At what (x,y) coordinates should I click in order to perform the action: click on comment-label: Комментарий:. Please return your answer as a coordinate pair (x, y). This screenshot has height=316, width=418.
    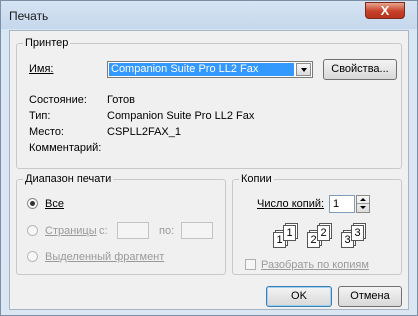
    Looking at the image, I should click on (65, 148).